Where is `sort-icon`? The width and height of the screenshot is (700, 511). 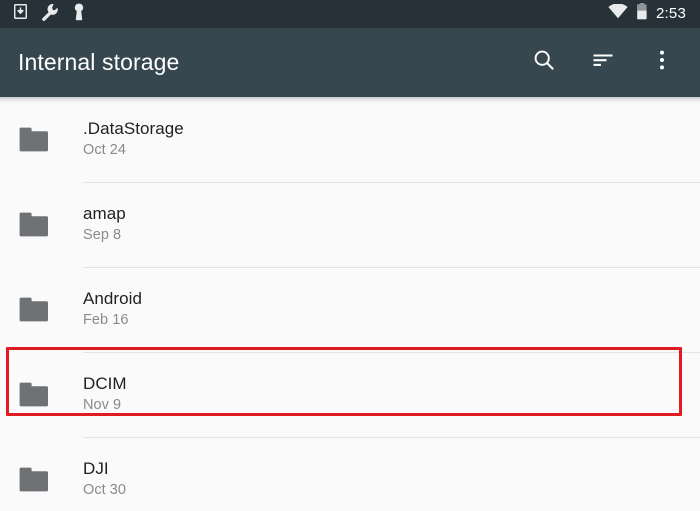 sort-icon is located at coordinates (603, 62).